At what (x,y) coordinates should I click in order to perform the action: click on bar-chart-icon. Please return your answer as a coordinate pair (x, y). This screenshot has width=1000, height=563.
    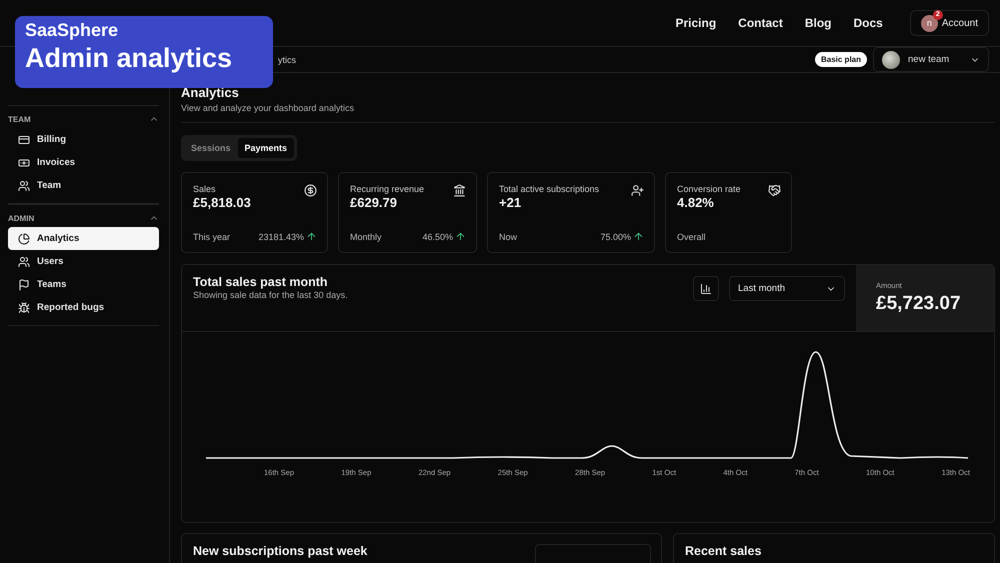
    Looking at the image, I should click on (706, 288).